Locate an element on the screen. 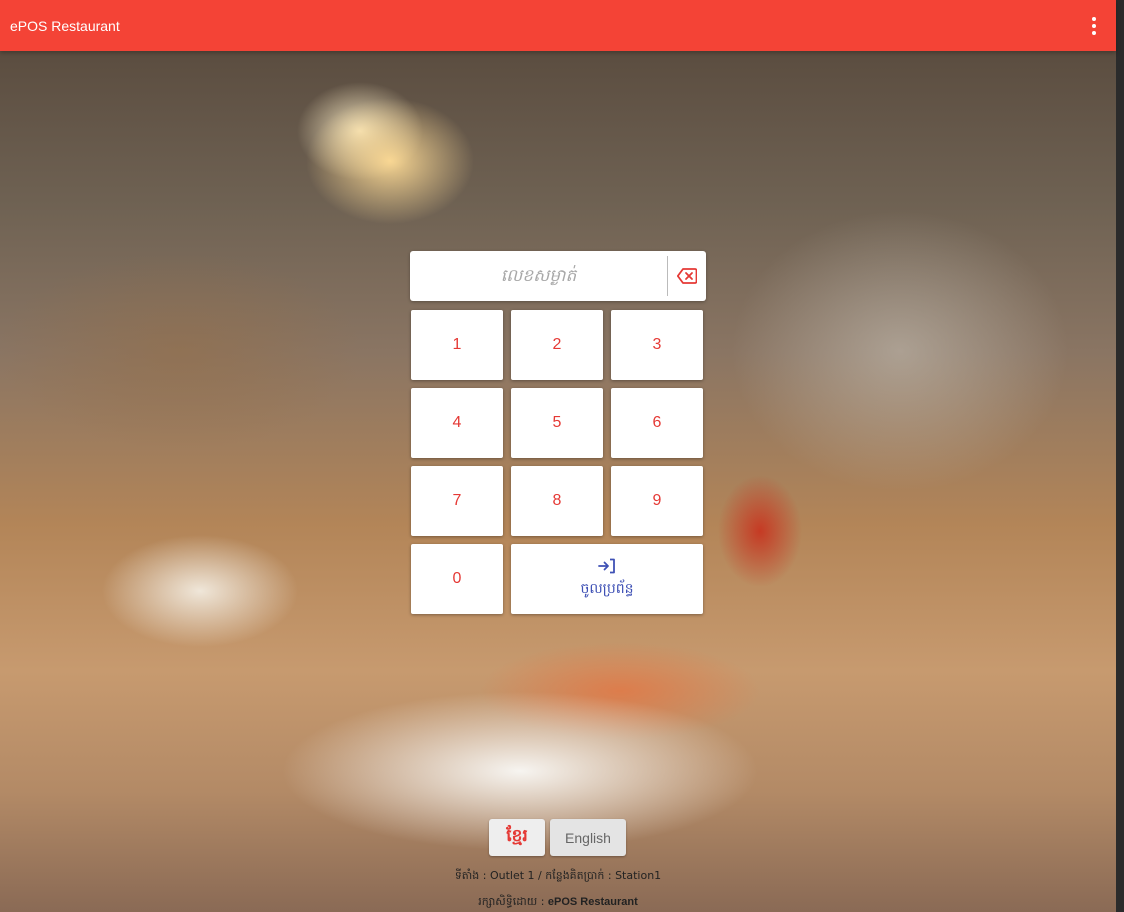 The width and height of the screenshot is (1124, 912). key-7: 7 is located at coordinates (457, 501).